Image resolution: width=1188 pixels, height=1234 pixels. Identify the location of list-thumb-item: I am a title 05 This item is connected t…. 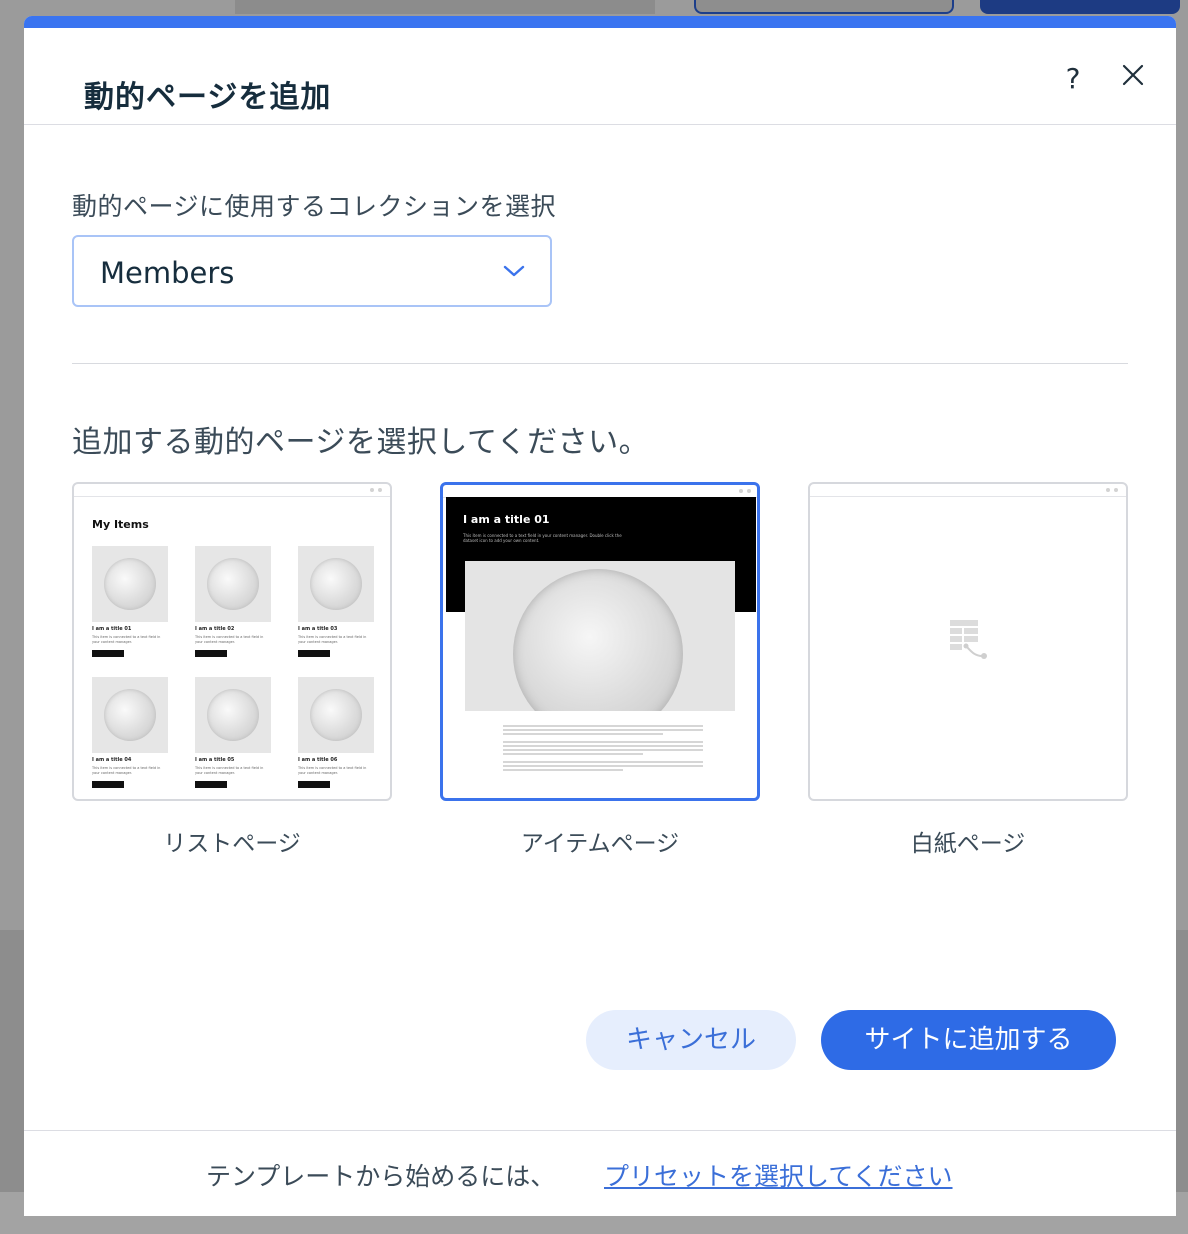
(233, 732).